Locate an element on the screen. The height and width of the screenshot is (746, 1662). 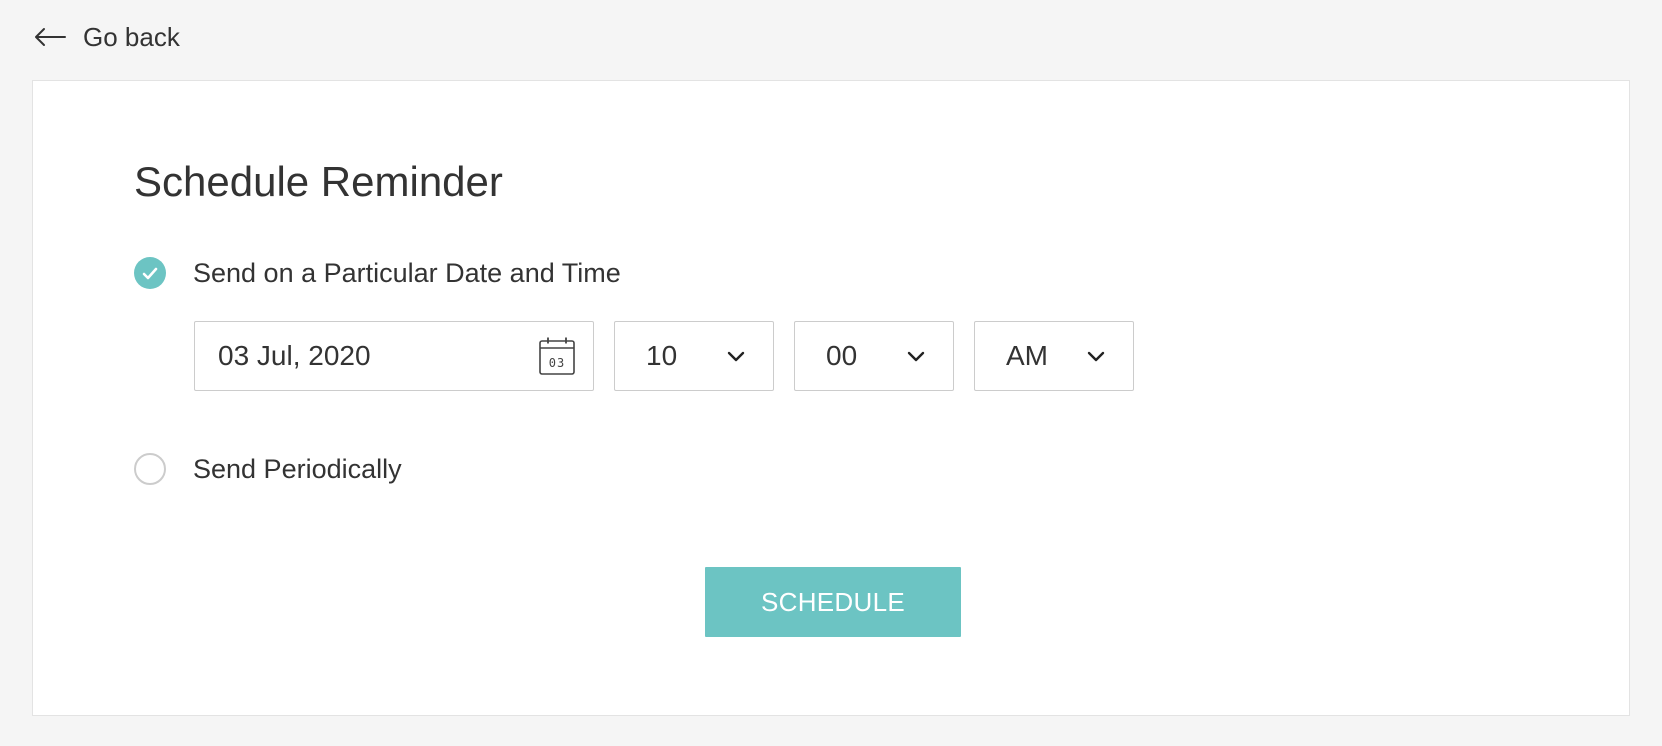
schedule-button: SCHEDULE is located at coordinates (833, 602).